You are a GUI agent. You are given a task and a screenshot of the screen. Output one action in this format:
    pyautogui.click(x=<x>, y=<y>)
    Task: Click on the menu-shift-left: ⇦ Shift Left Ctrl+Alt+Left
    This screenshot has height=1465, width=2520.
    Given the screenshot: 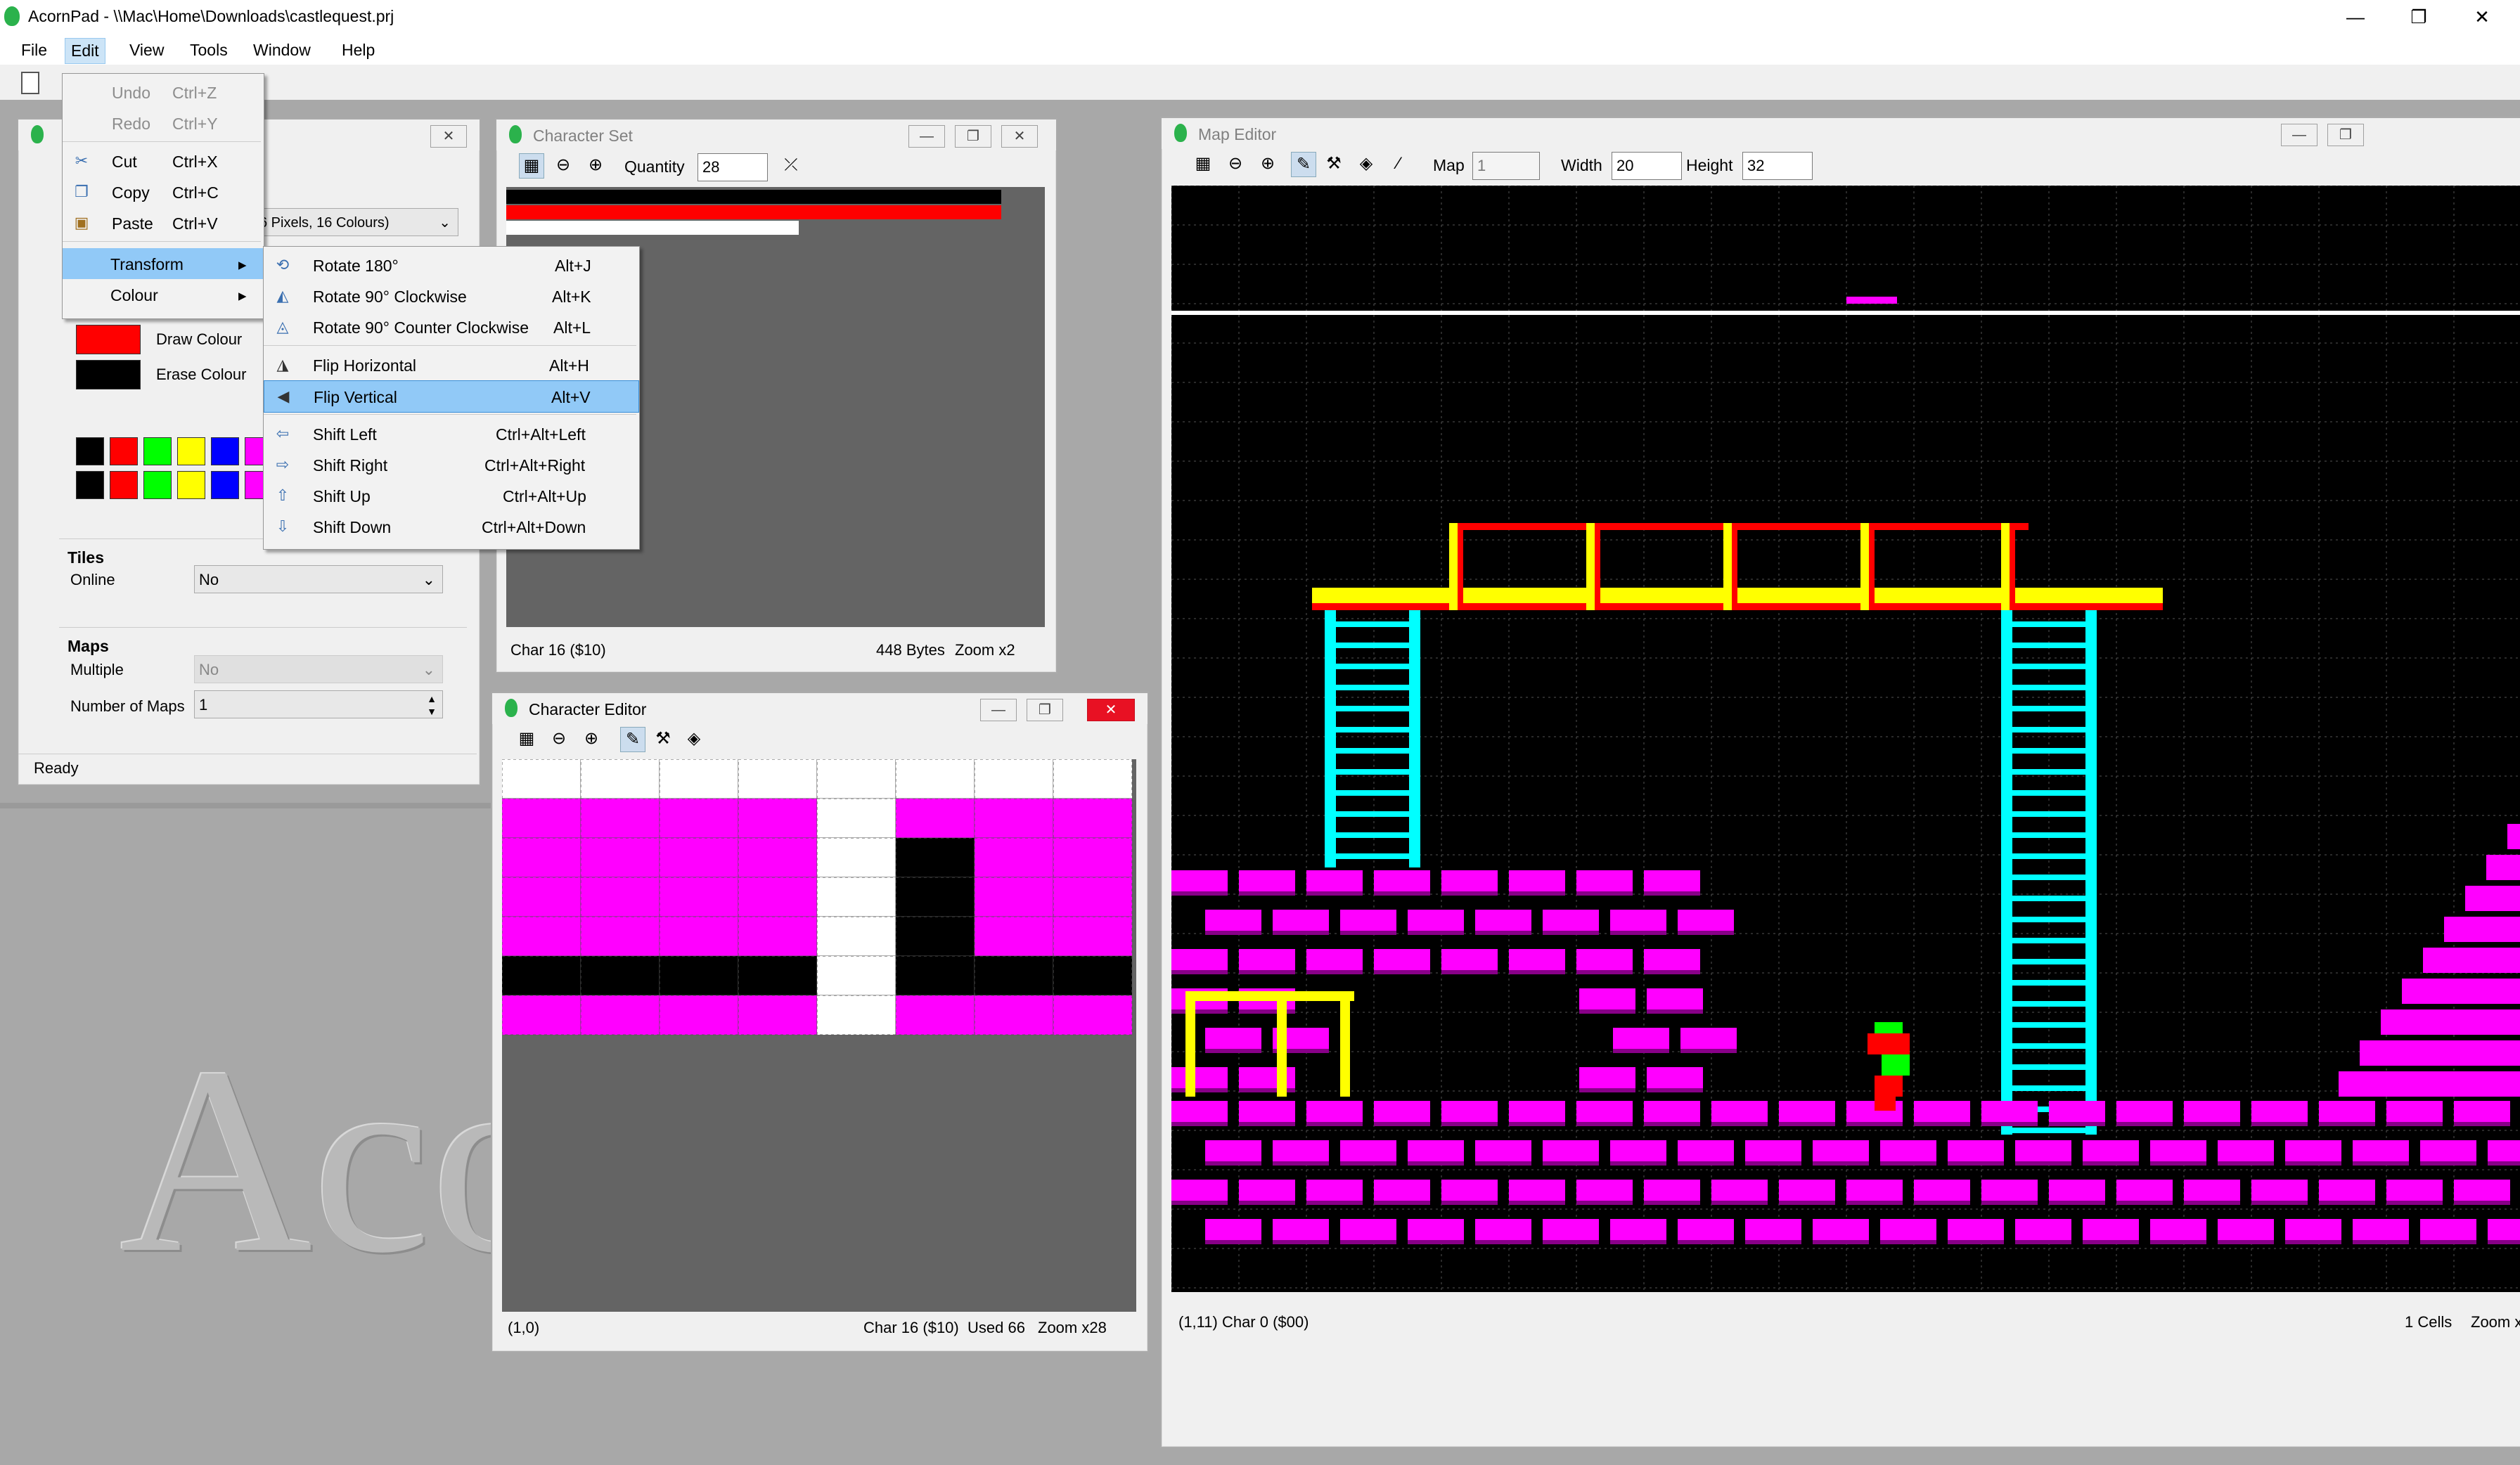 What is the action you would take?
    pyautogui.click(x=451, y=433)
    